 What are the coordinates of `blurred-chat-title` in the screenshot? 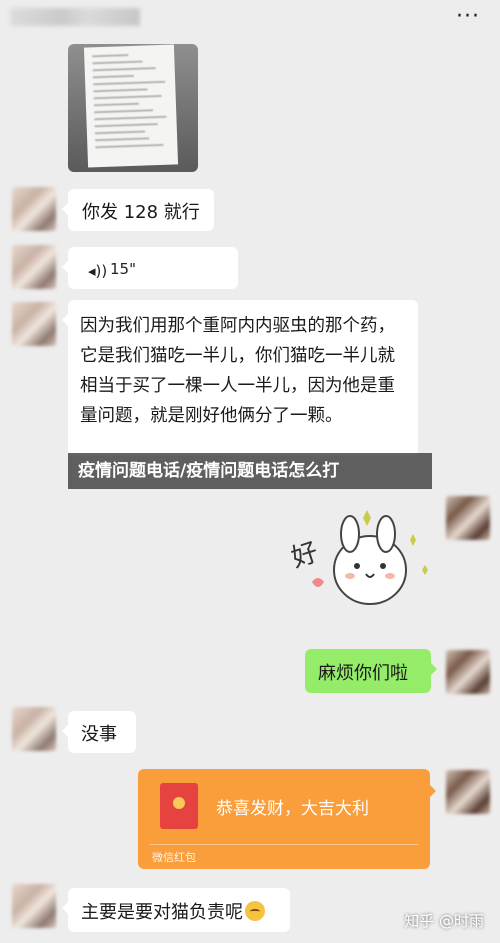 It's located at (75, 17).